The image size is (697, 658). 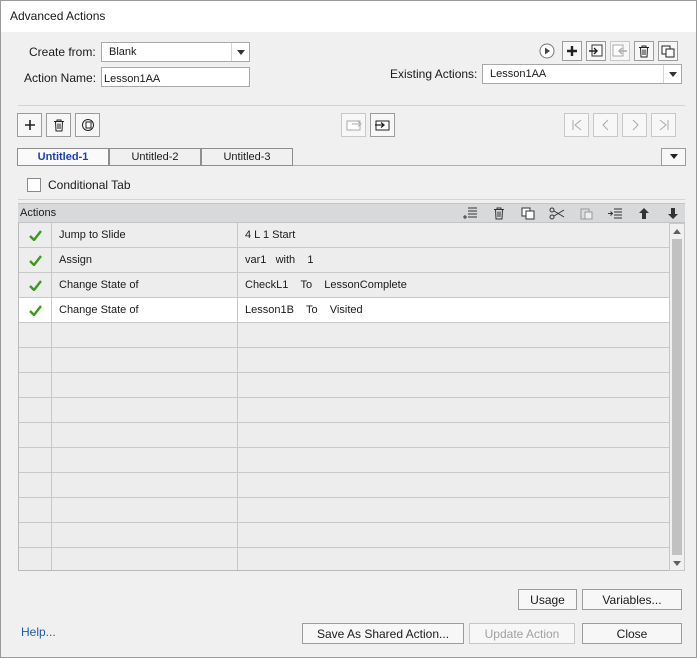 I want to click on detail-cell: CheckL1 To LessonComplete, so click(x=453, y=285).